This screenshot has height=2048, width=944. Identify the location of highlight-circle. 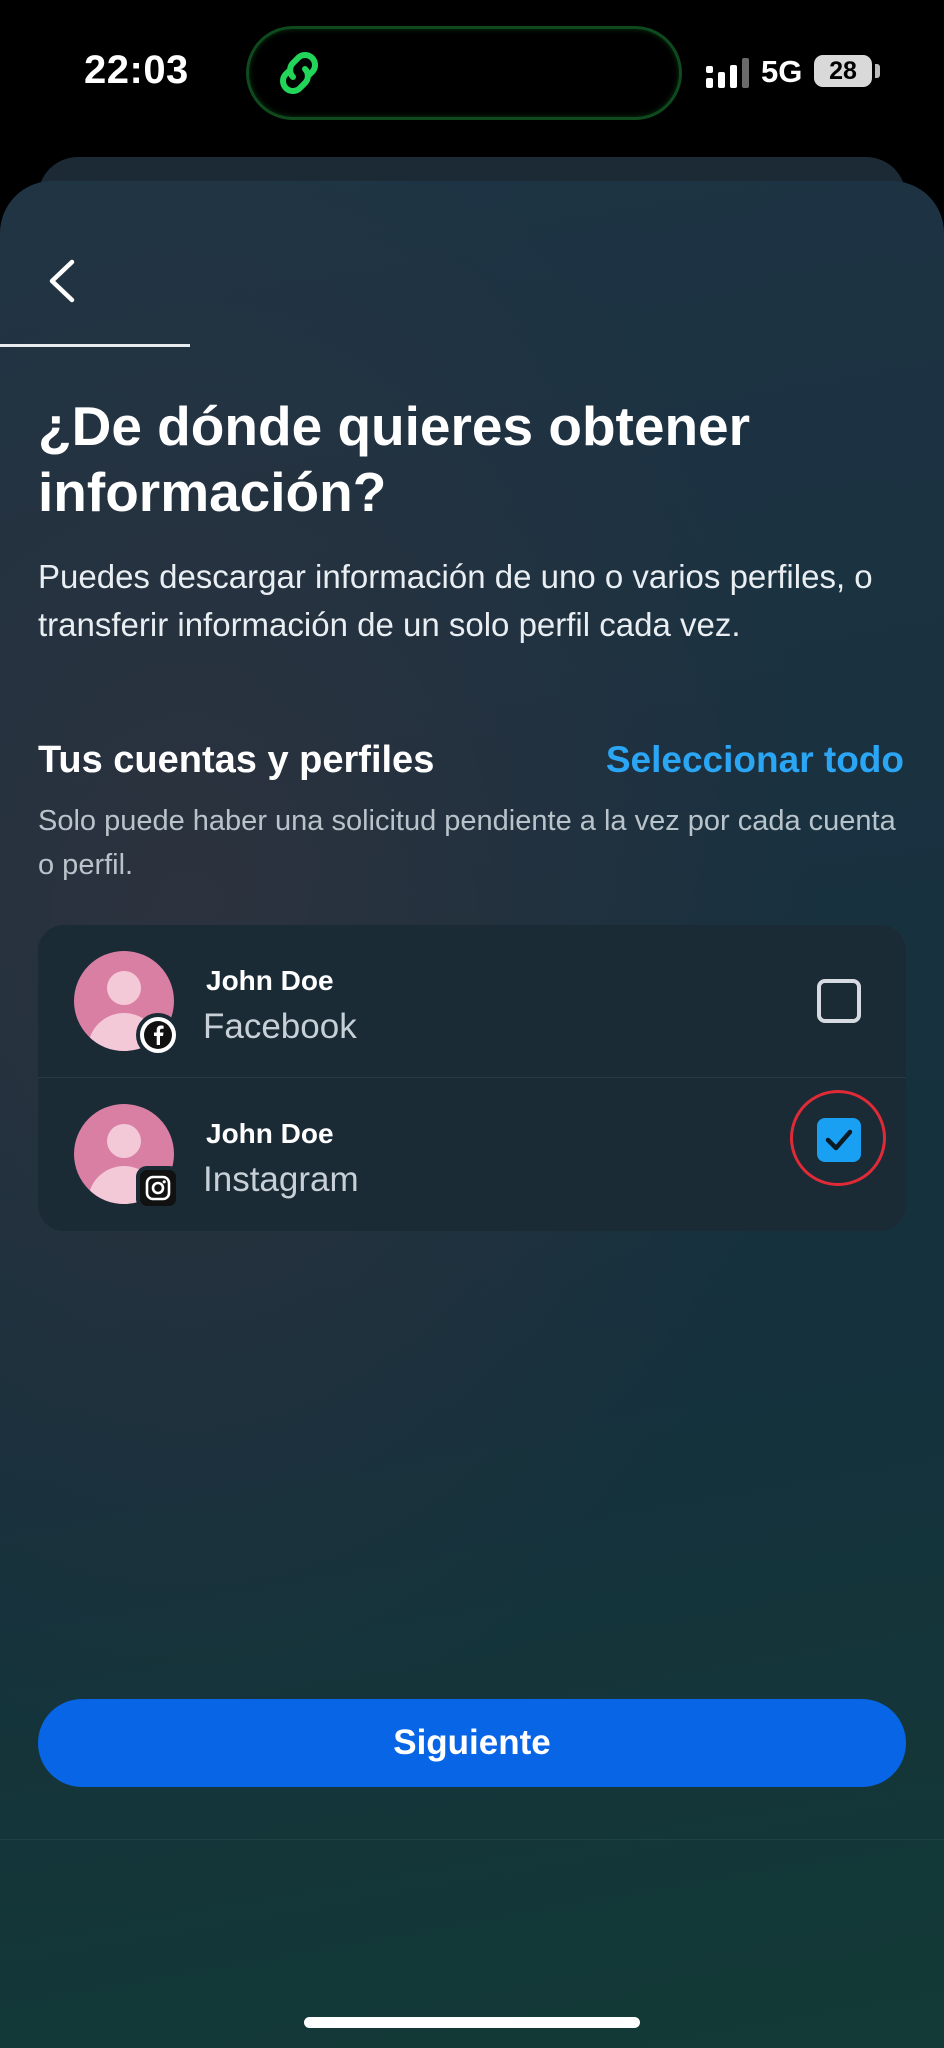
(838, 1138).